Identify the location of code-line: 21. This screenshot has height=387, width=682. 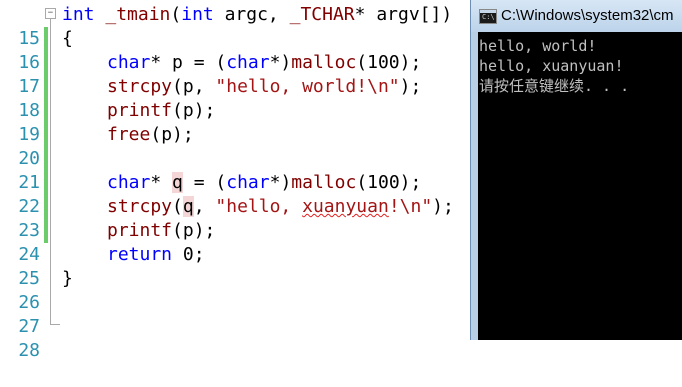
(235, 170).